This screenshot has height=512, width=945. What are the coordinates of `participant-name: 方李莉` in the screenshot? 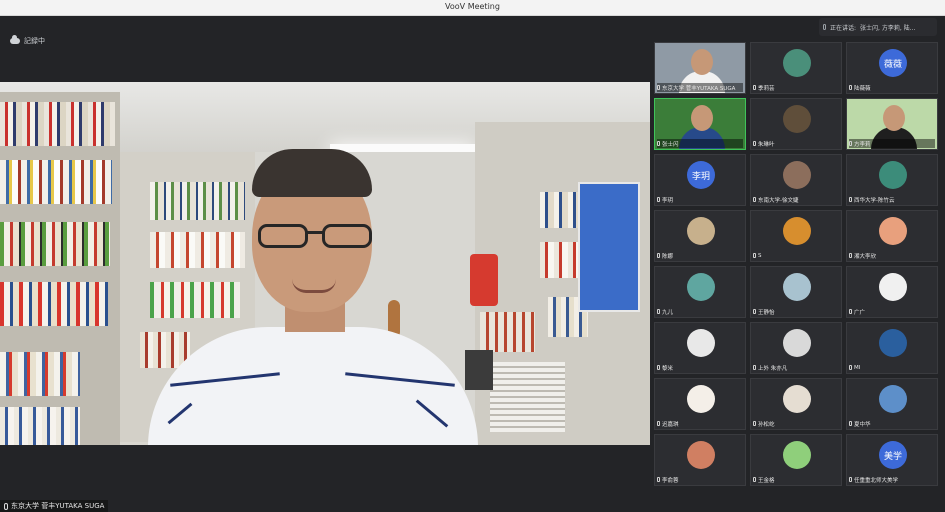 It's located at (862, 144).